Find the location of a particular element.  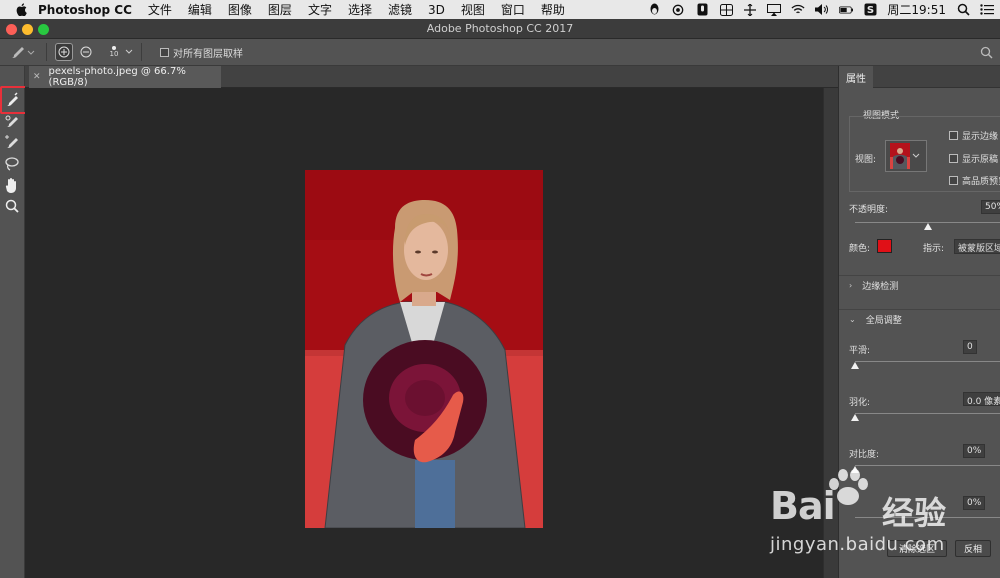

zoom-icon is located at coordinates (12, 206).